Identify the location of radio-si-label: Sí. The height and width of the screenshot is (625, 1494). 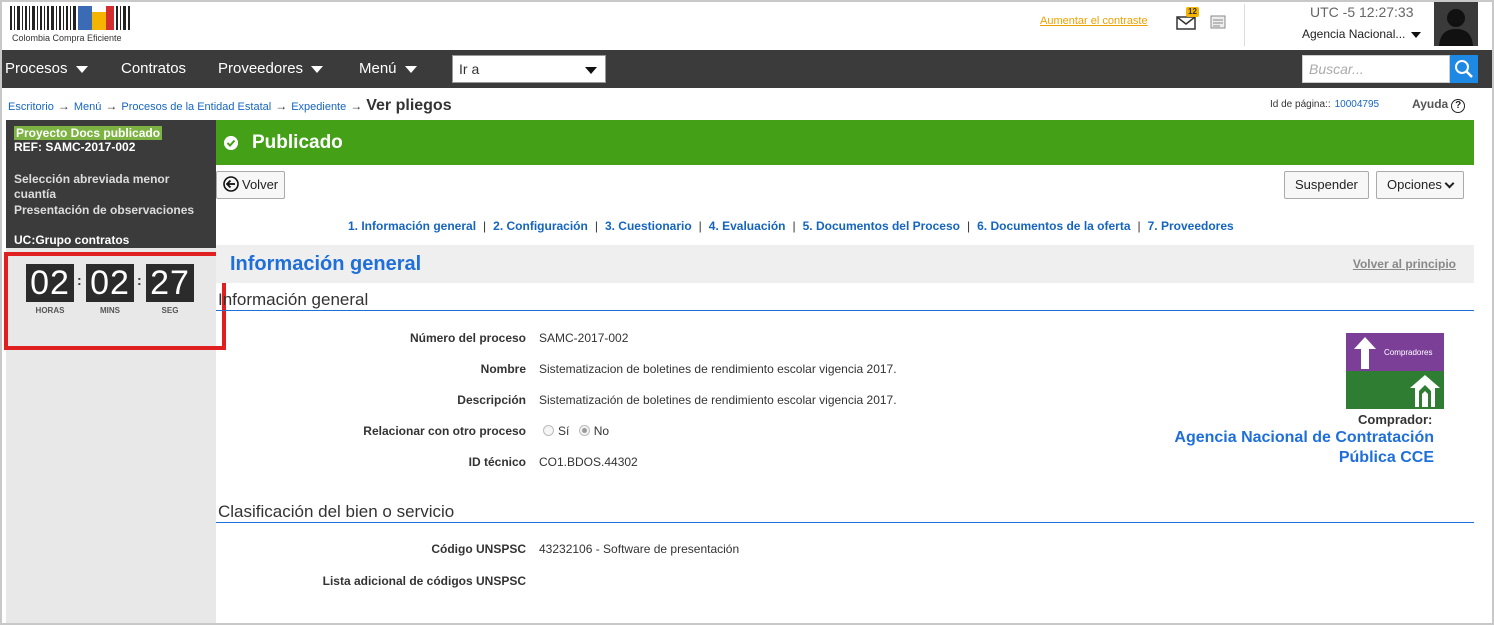
(564, 431).